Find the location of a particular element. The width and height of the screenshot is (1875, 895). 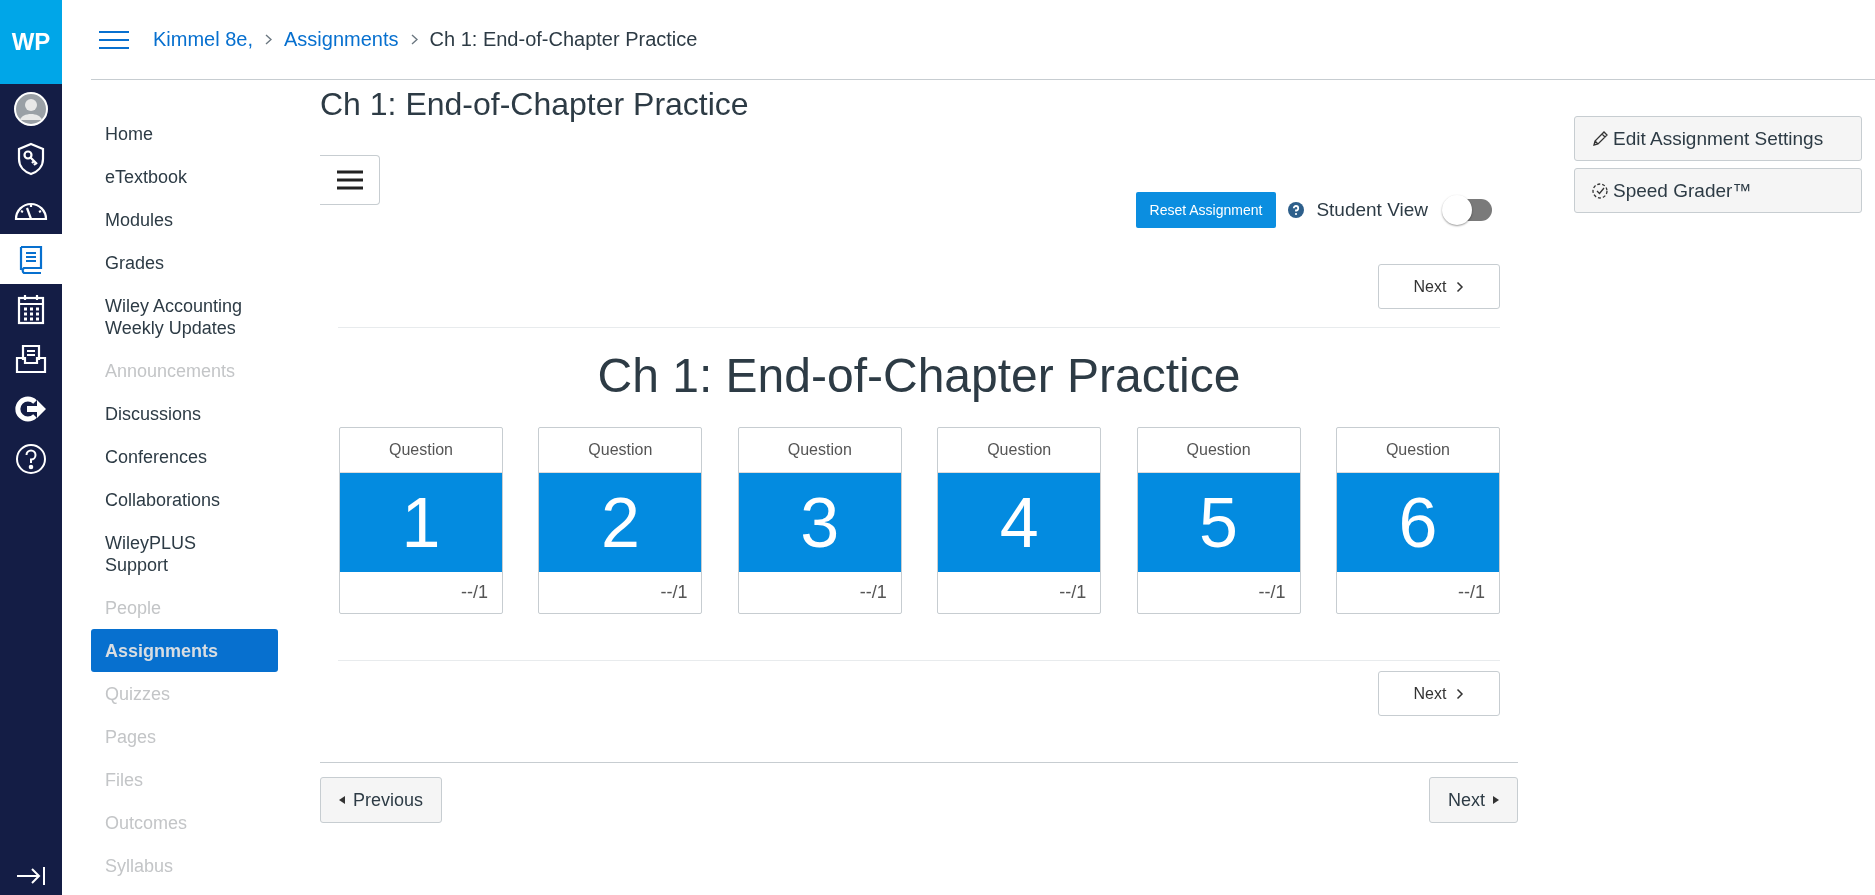

previous-button: Previous is located at coordinates (381, 800).